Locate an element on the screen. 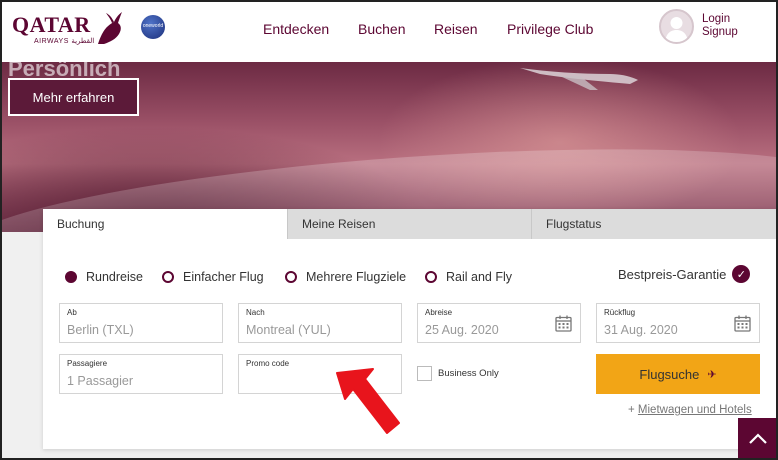  tab-buchung: Buchung is located at coordinates (165, 224).